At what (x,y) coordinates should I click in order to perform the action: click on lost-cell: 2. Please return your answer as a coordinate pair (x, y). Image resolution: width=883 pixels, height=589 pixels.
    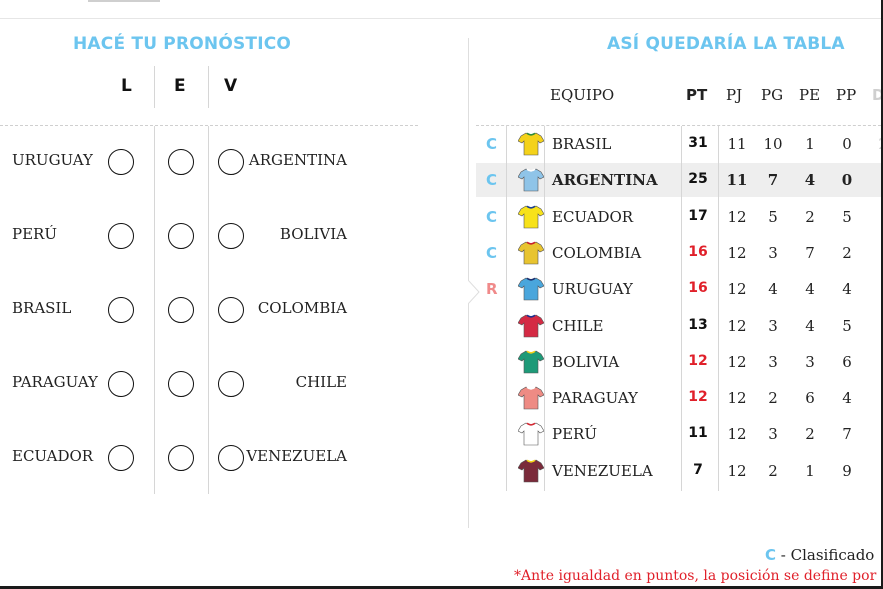
    Looking at the image, I should click on (847, 252).